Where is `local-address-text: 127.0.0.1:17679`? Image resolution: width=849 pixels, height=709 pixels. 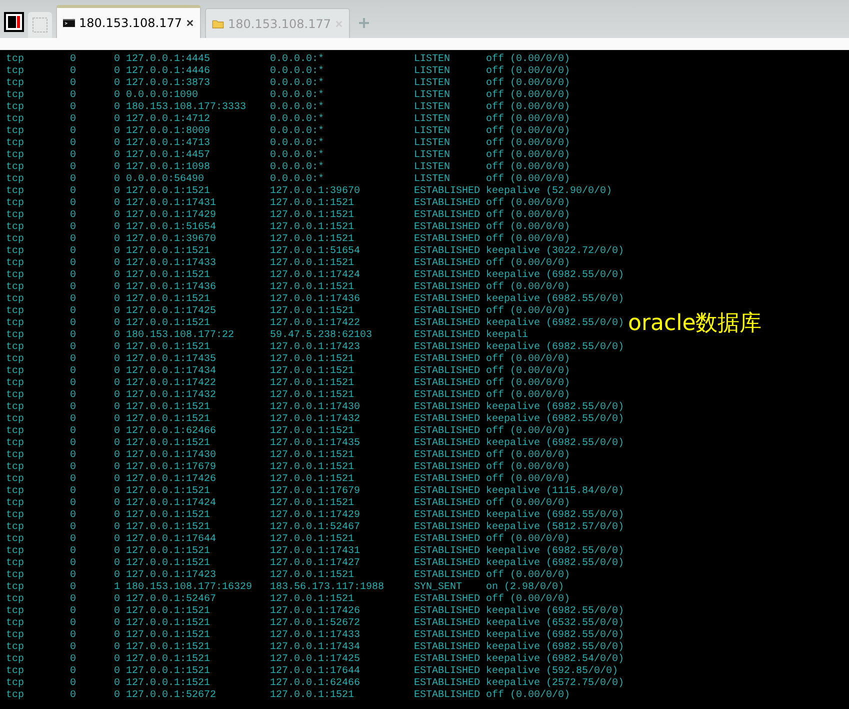
local-address-text: 127.0.0.1:17679 is located at coordinates (171, 468).